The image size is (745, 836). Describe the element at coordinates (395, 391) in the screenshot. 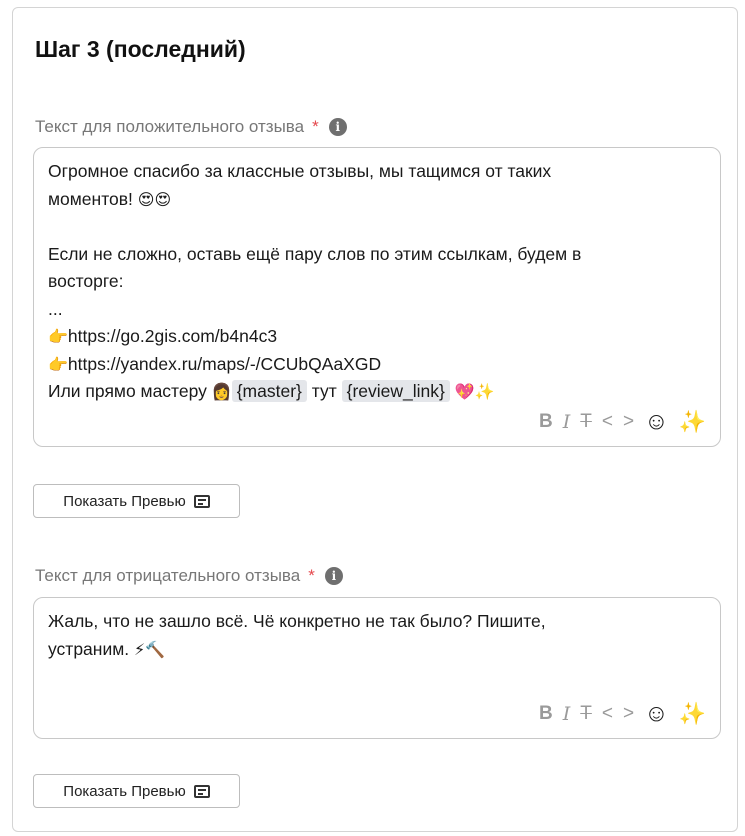

I see `review-link-variable-tag: {review_link}` at that location.